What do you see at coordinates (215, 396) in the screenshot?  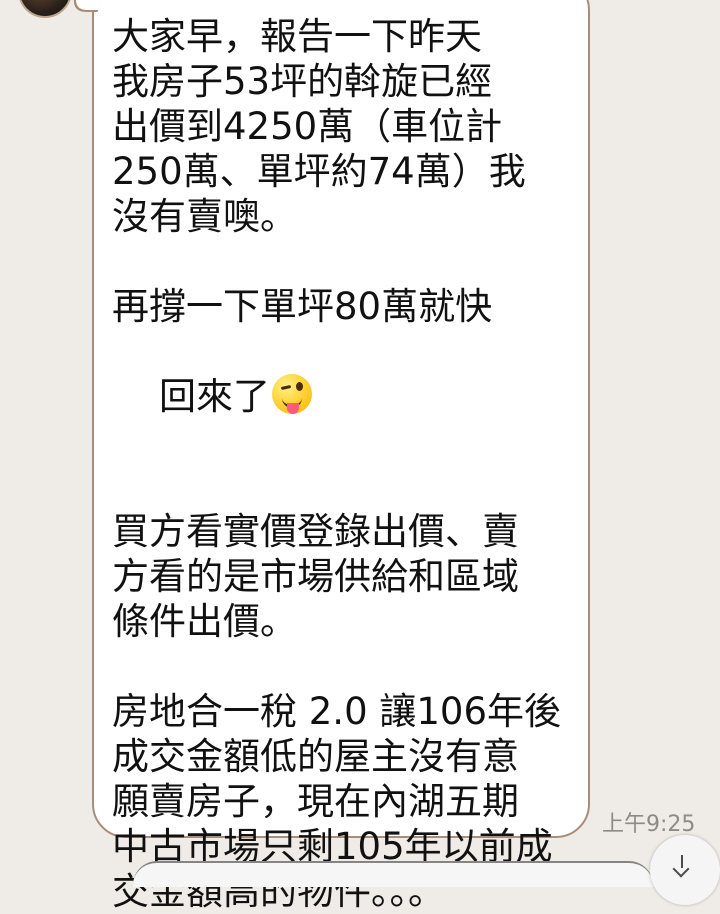 I see `message-line-text: 回來了` at bounding box center [215, 396].